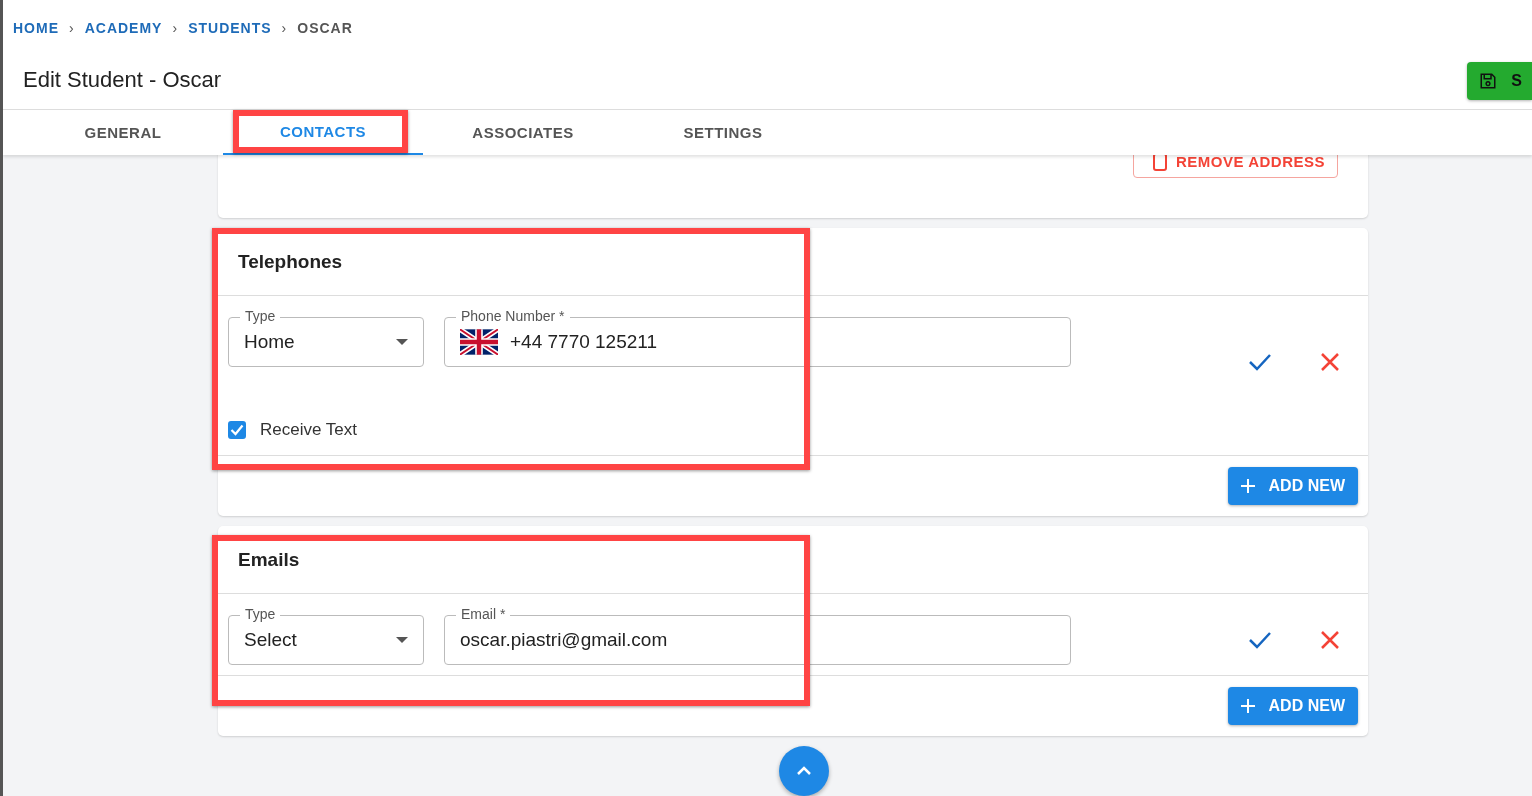 This screenshot has height=796, width=1532. Describe the element at coordinates (122, 79) in the screenshot. I see `page-title: Edit Student - Oscar` at that location.